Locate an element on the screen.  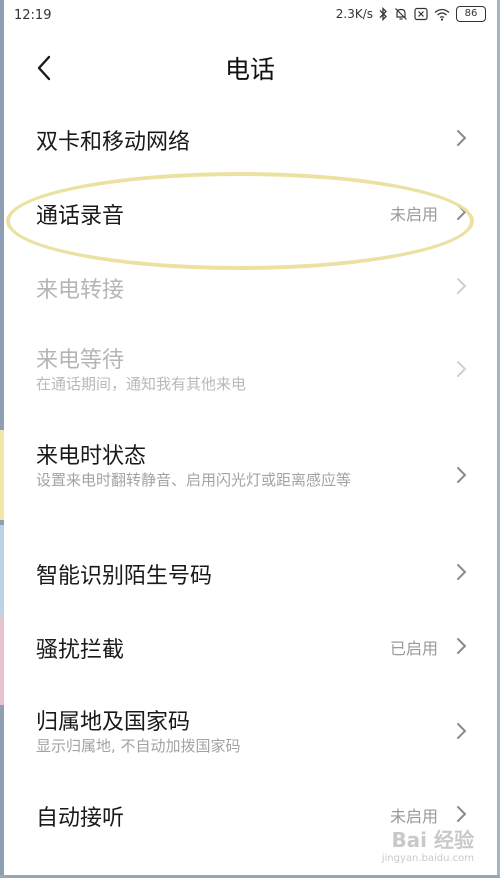
header: 电话 is located at coordinates (250, 68).